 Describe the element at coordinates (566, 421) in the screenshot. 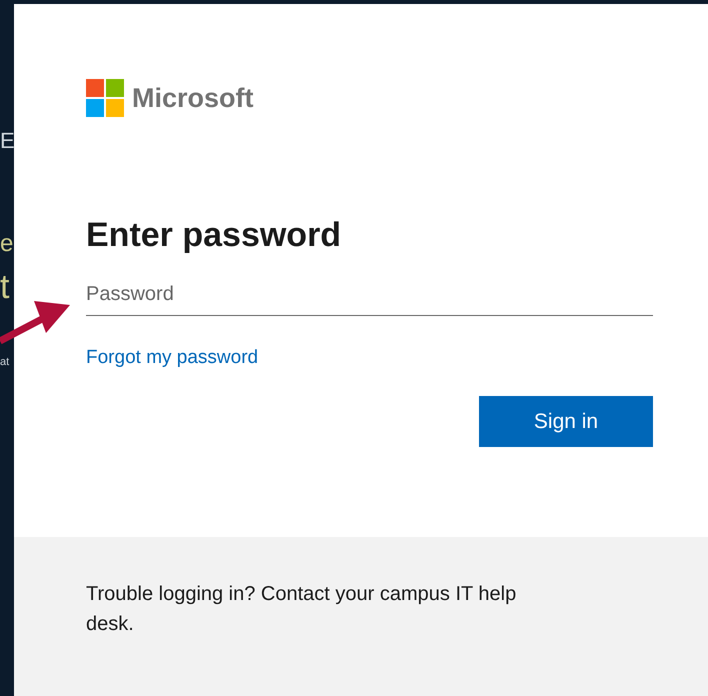

I see `sign-in-button: Sign in` at that location.